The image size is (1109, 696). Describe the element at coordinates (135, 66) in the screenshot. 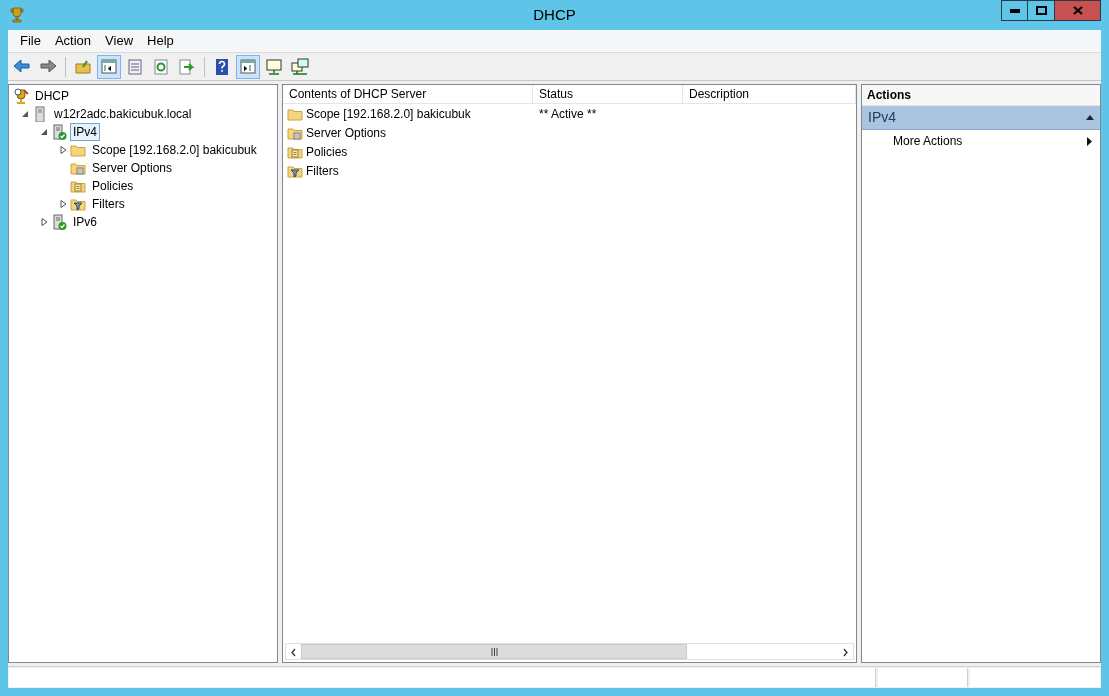

I see `document-icon` at that location.